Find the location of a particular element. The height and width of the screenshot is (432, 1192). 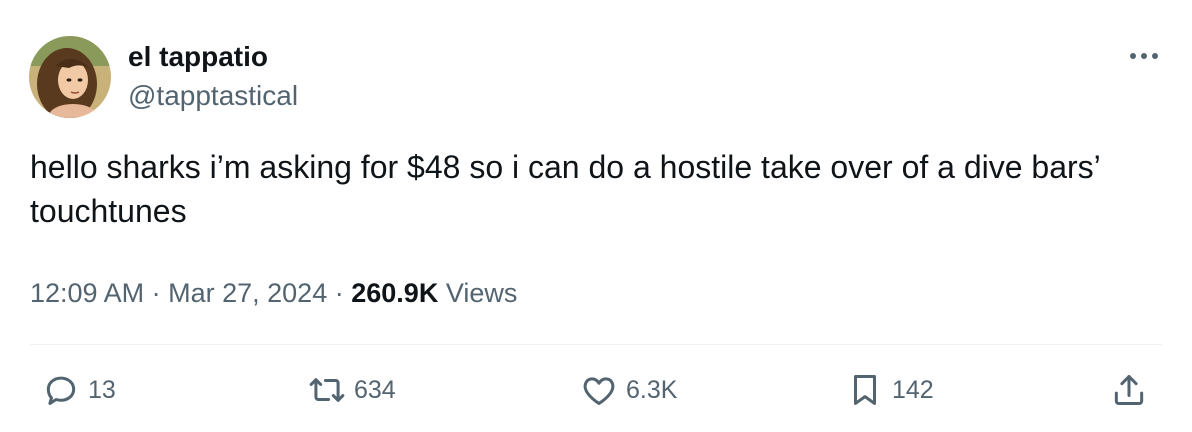

tweet-meta: 12:09 AM · Mar 27, 2024 · 260.9K Views is located at coordinates (273, 293).